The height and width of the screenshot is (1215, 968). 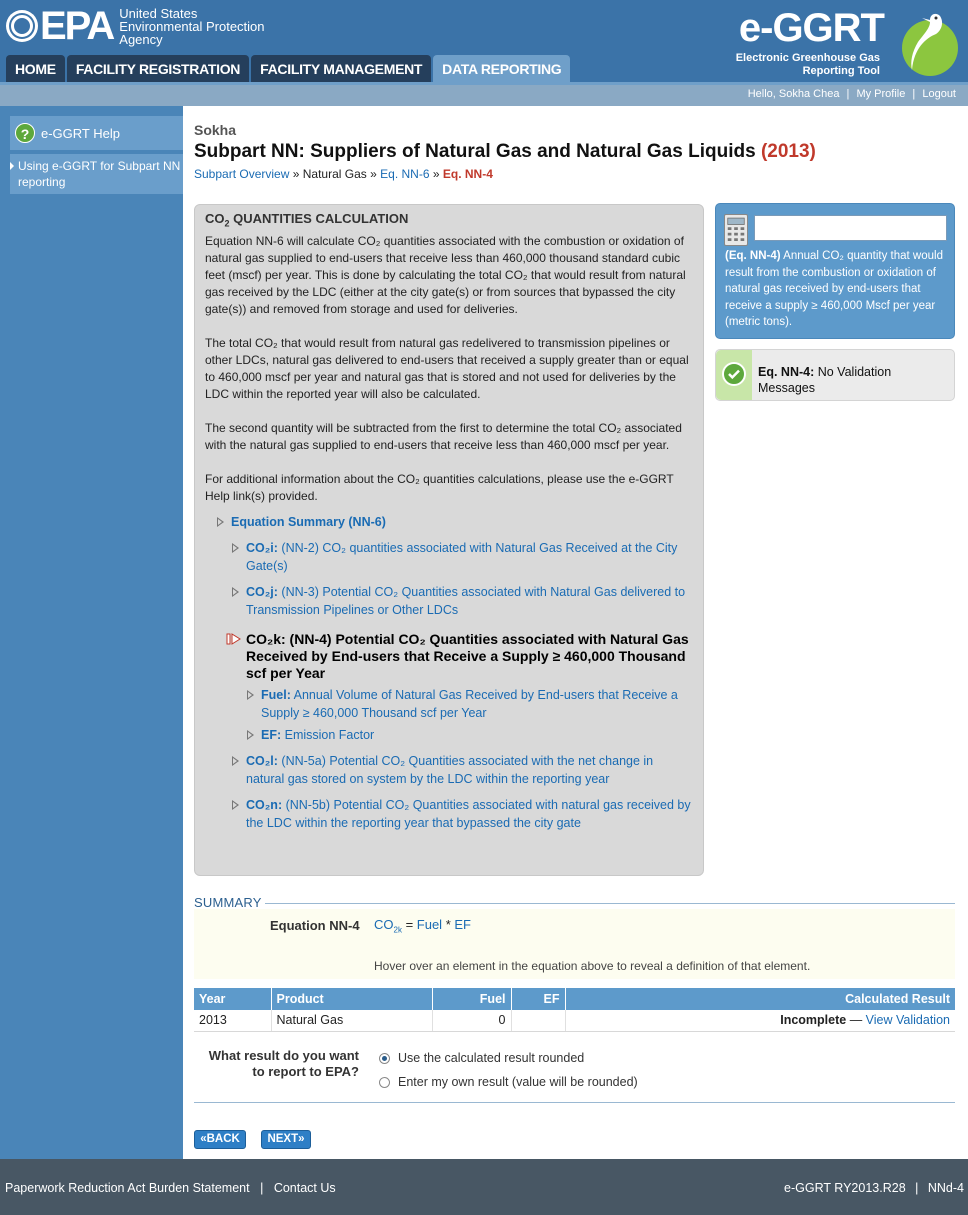 What do you see at coordinates (384, 1082) in the screenshot?
I see `radio-own` at bounding box center [384, 1082].